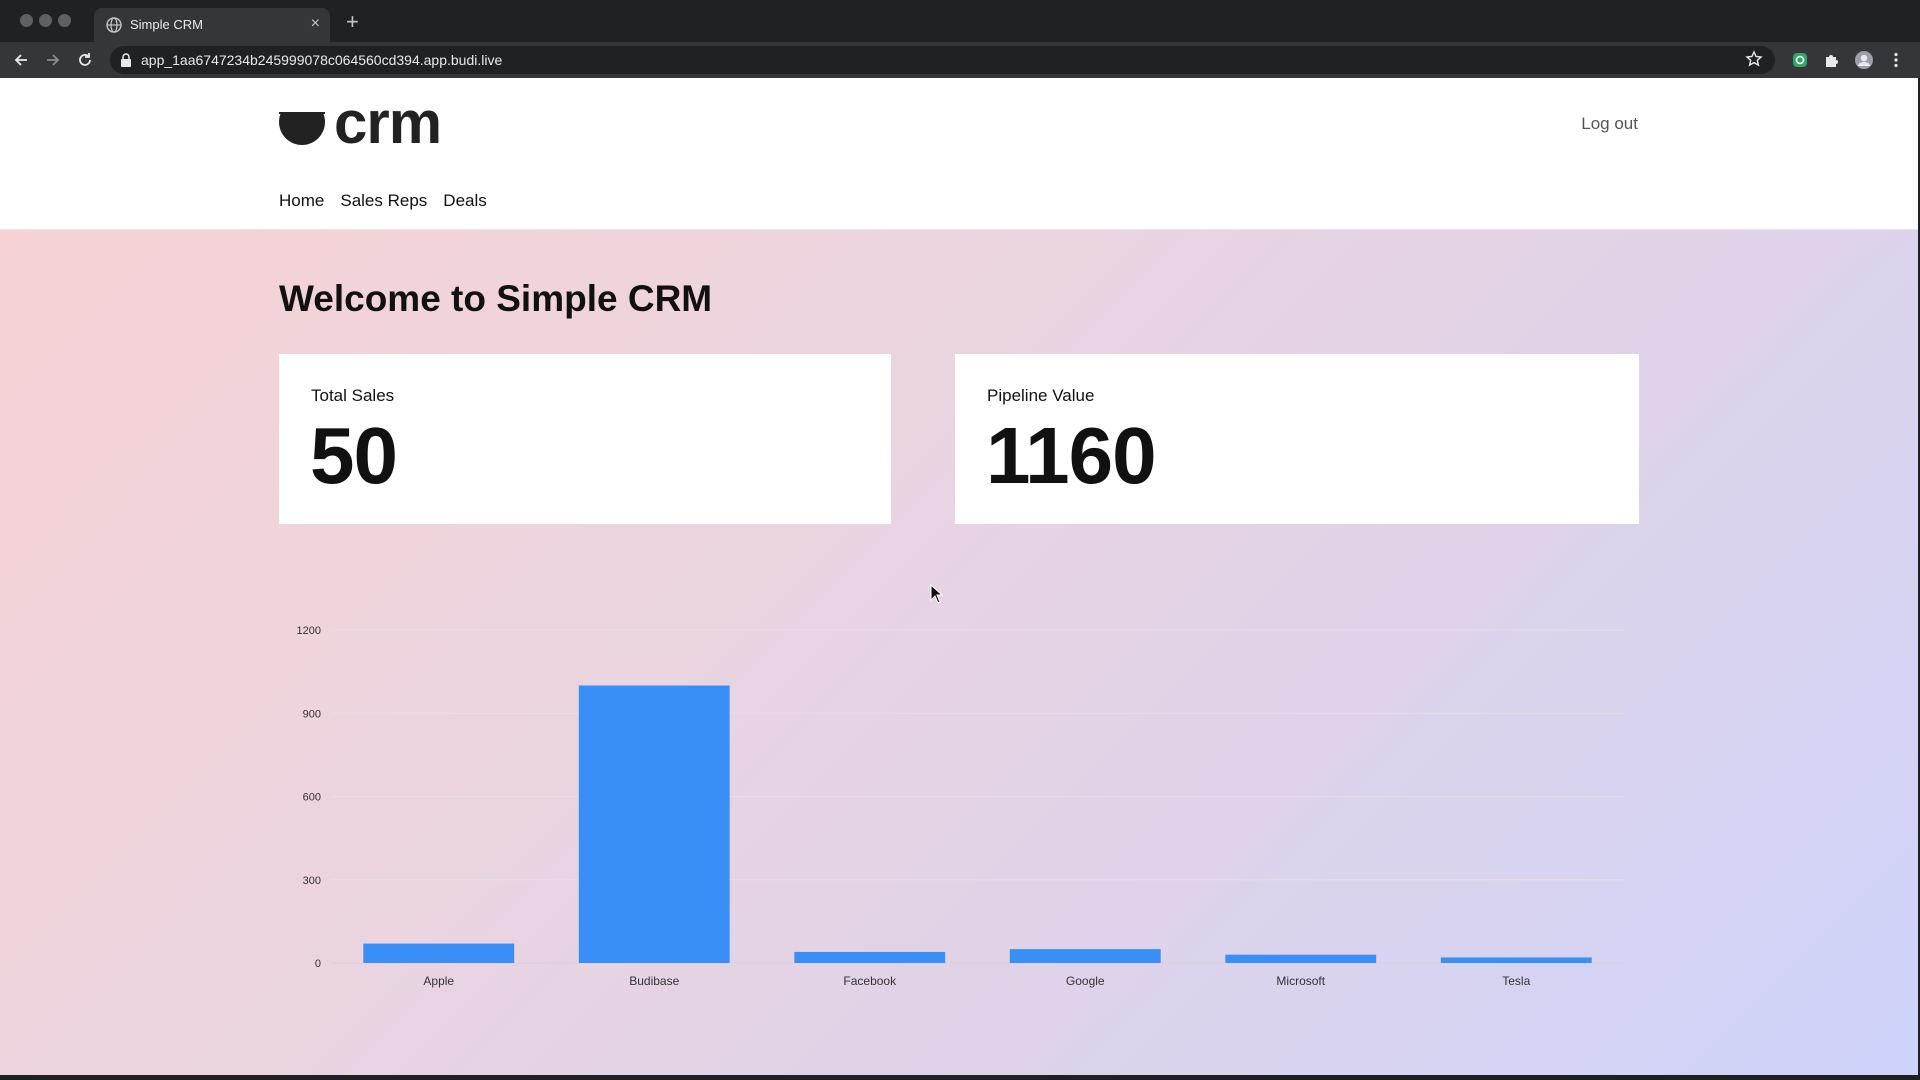  Describe the element at coordinates (1832, 60) in the screenshot. I see `puzzle-extensions-icon` at that location.